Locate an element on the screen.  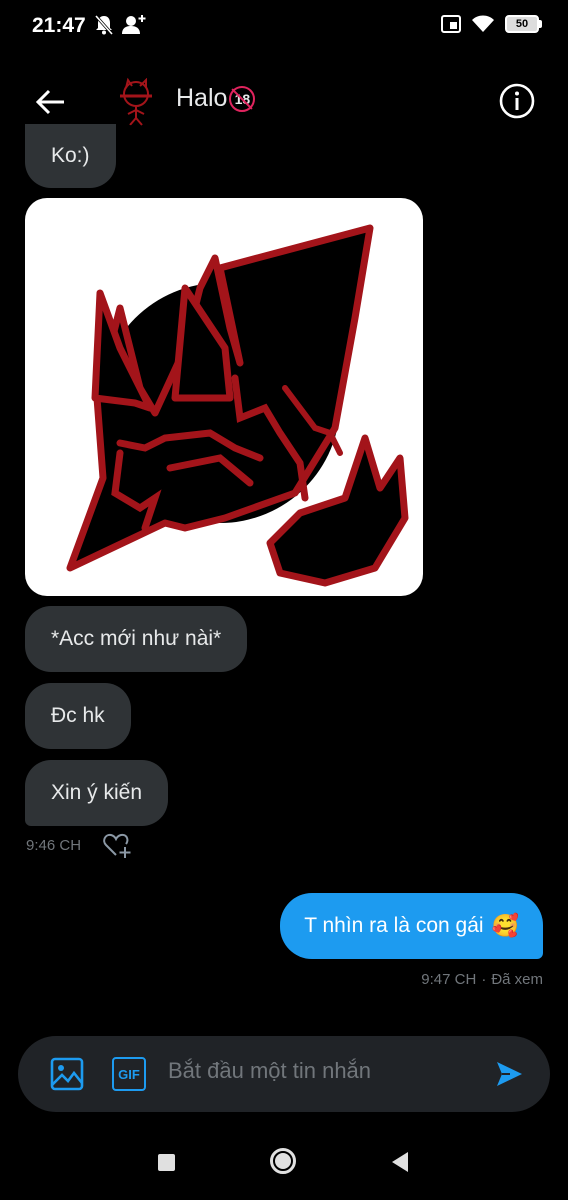
age-restricted-badge: 18 is located at coordinates (242, 98).